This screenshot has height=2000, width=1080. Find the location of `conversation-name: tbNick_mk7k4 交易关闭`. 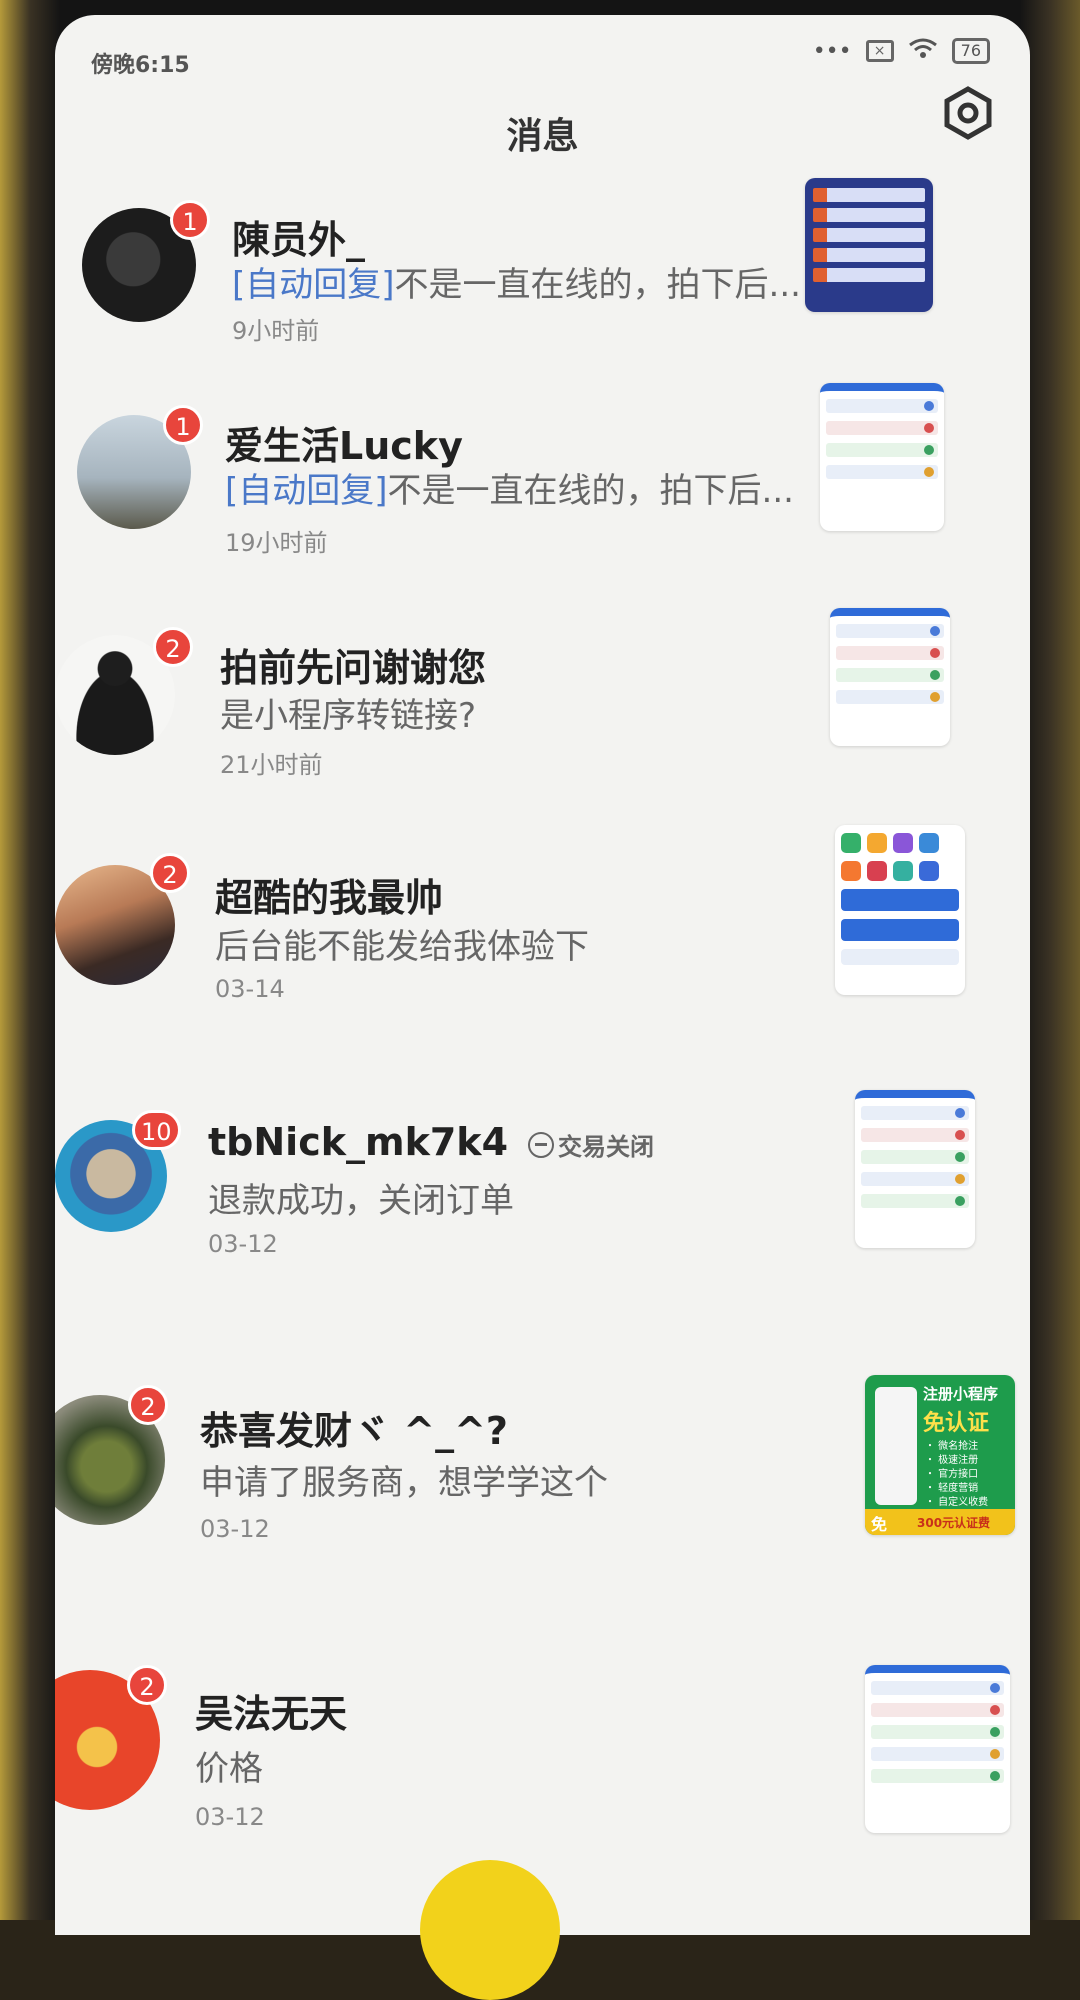

conversation-name: tbNick_mk7k4 交易关闭 is located at coordinates (431, 1142).